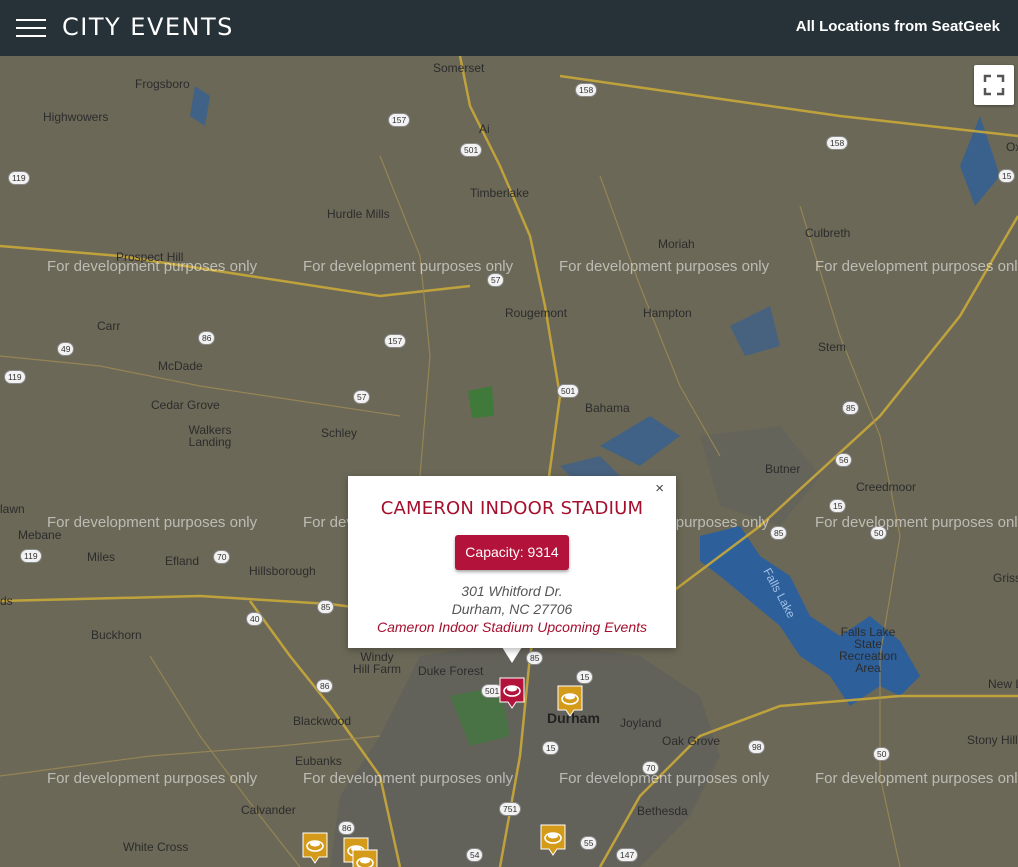 The width and height of the screenshot is (1018, 867). Describe the element at coordinates (31, 28) in the screenshot. I see `hamburger-menu-icon` at that location.